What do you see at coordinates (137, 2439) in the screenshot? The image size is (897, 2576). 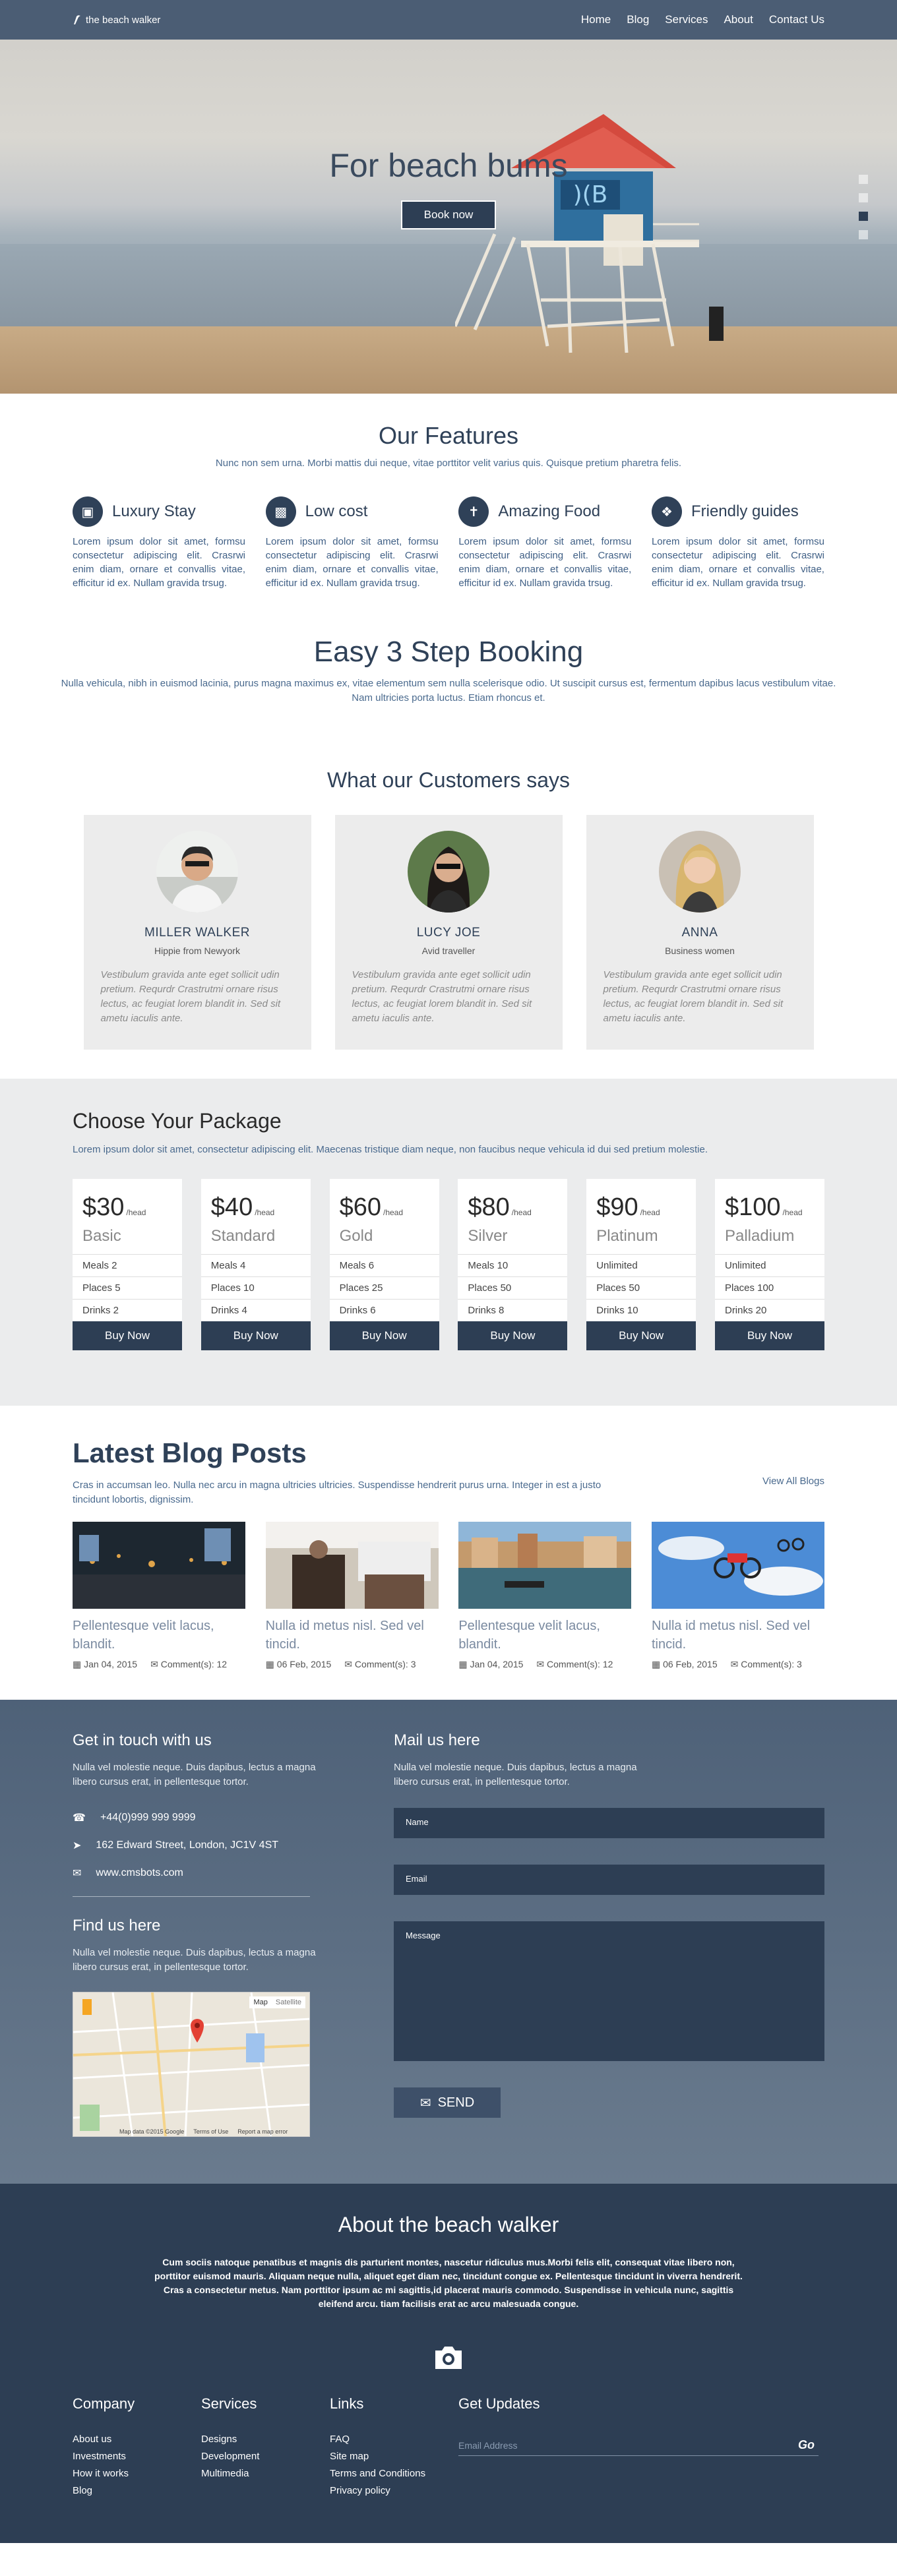 I see `footer-link: About us` at bounding box center [137, 2439].